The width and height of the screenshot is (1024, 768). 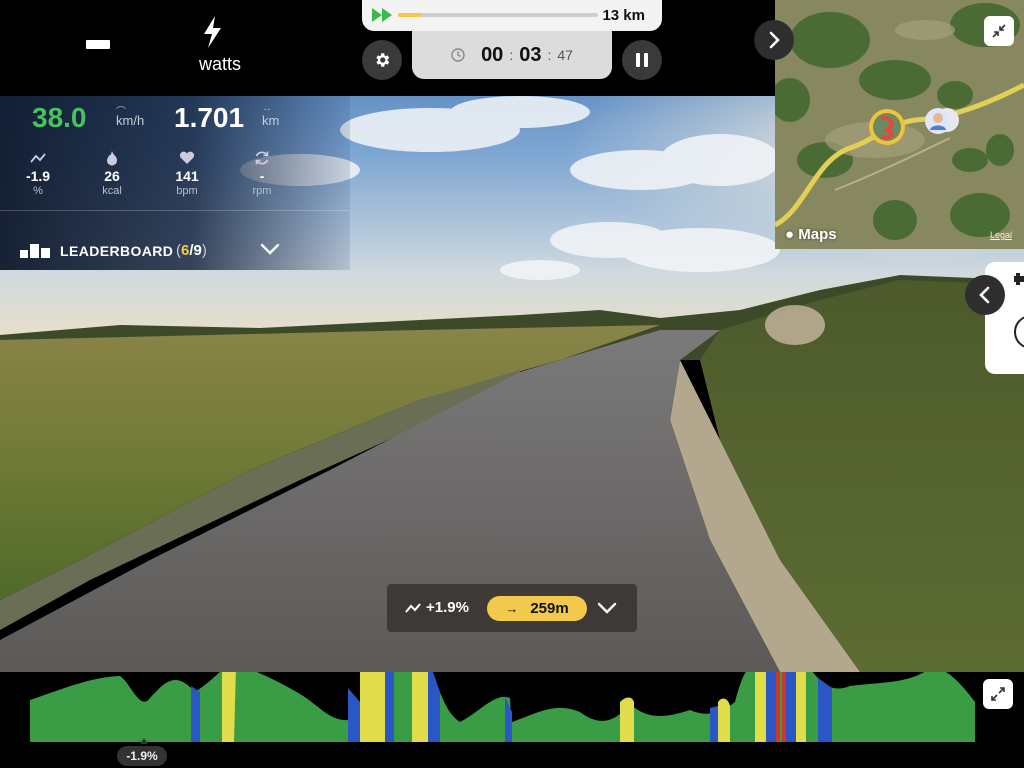 I want to click on expand-panel-button, so click(x=774, y=40).